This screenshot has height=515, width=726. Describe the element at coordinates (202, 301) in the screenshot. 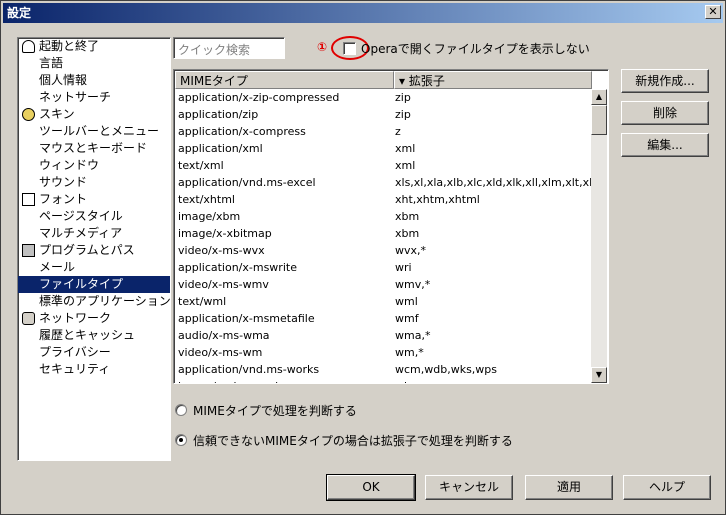

I see `mime-type-cell: text/wml` at that location.